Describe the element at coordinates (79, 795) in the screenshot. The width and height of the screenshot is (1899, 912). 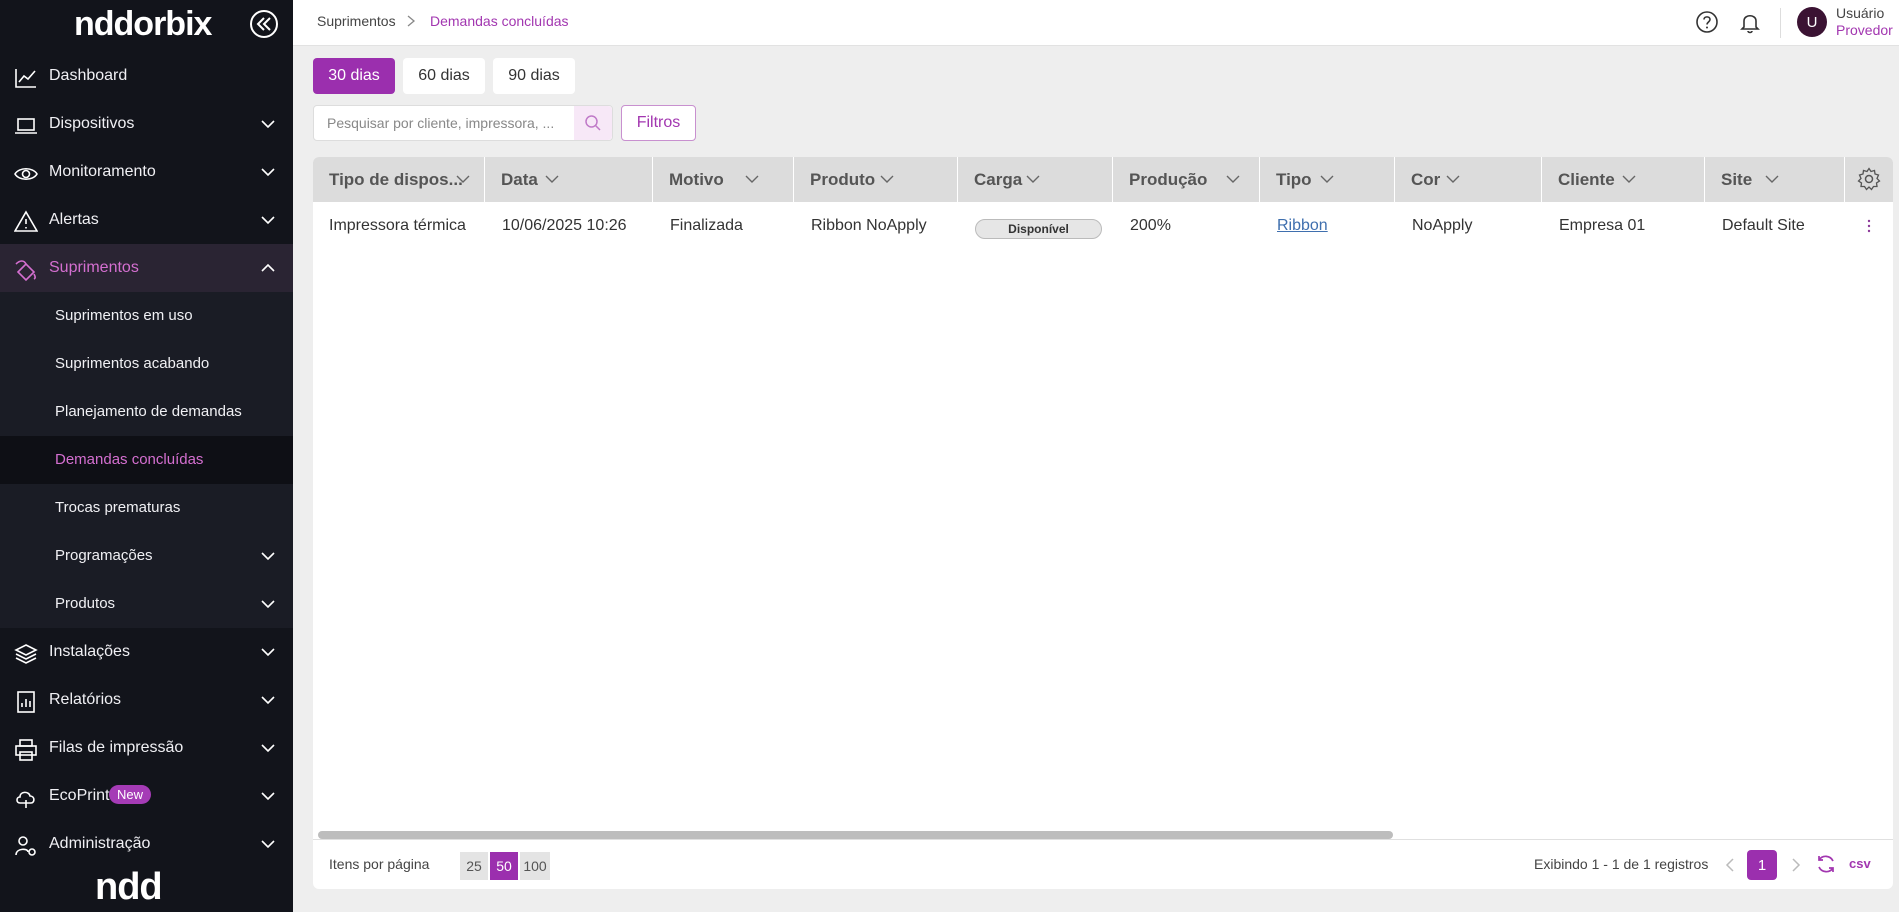
I see `sidebar-item-label: EcoPrint` at that location.